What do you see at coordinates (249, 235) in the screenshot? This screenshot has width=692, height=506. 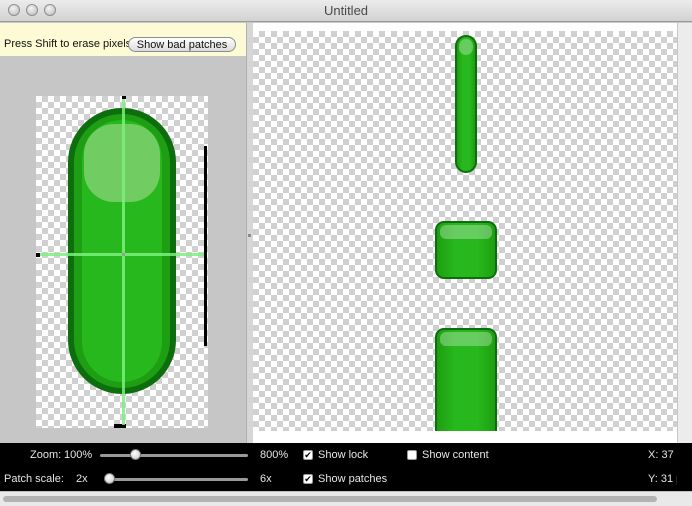 I see `divider-grip-icon` at bounding box center [249, 235].